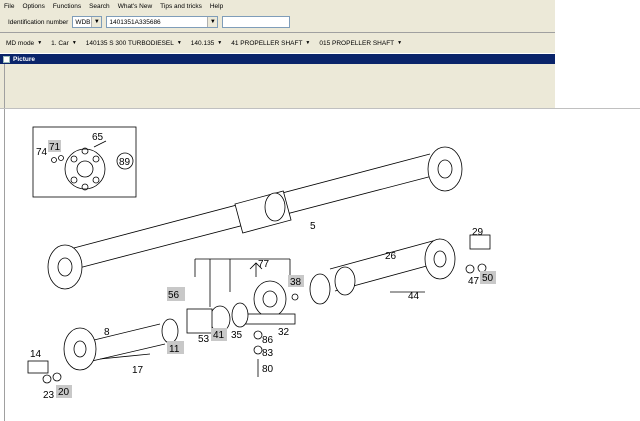 The width and height of the screenshot is (640, 421). Describe the element at coordinates (64, 392) in the screenshot. I see `callout-label: 20` at that location.